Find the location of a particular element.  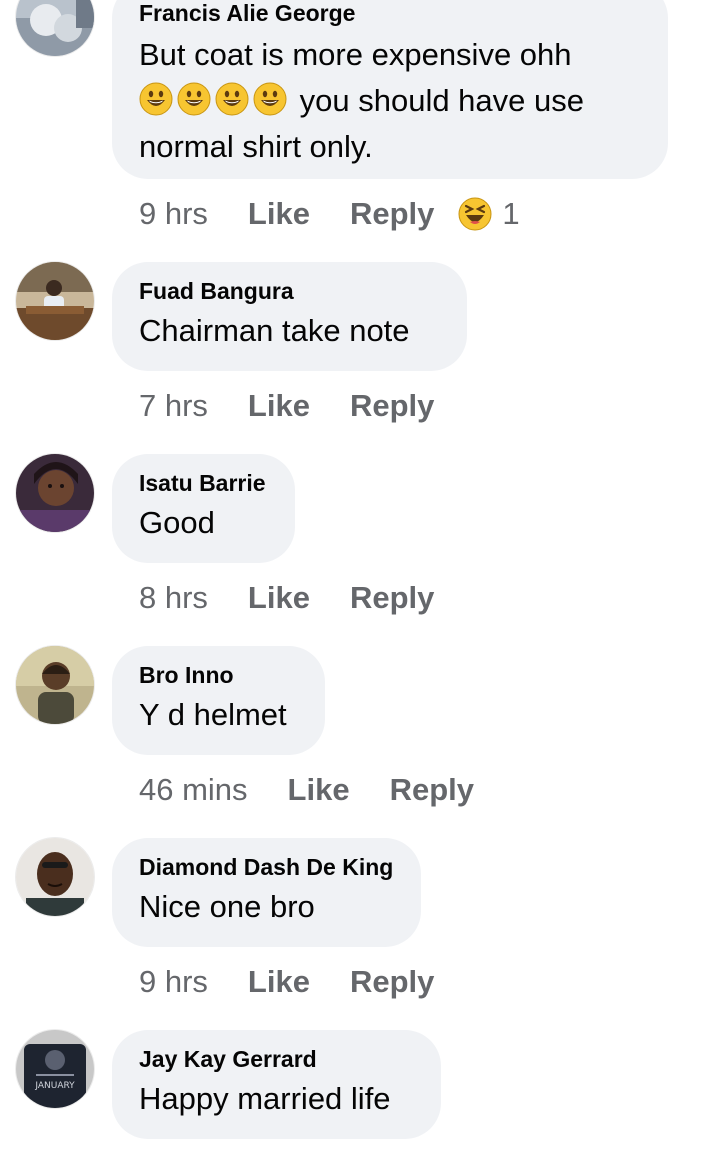

reaction-count: 1 is located at coordinates (511, 213).